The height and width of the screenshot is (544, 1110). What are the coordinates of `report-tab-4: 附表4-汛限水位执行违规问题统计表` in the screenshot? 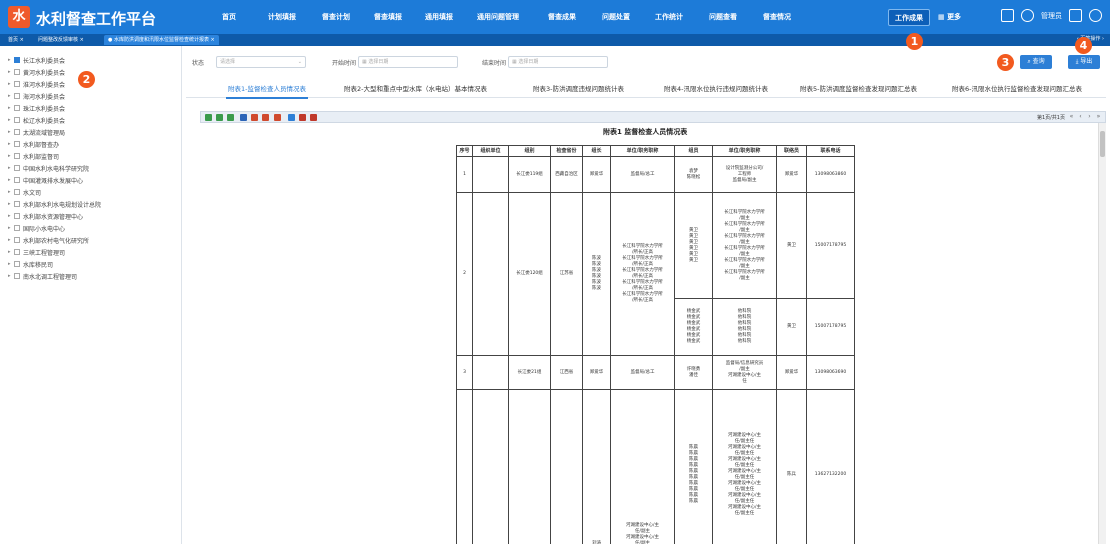 It's located at (716, 88).